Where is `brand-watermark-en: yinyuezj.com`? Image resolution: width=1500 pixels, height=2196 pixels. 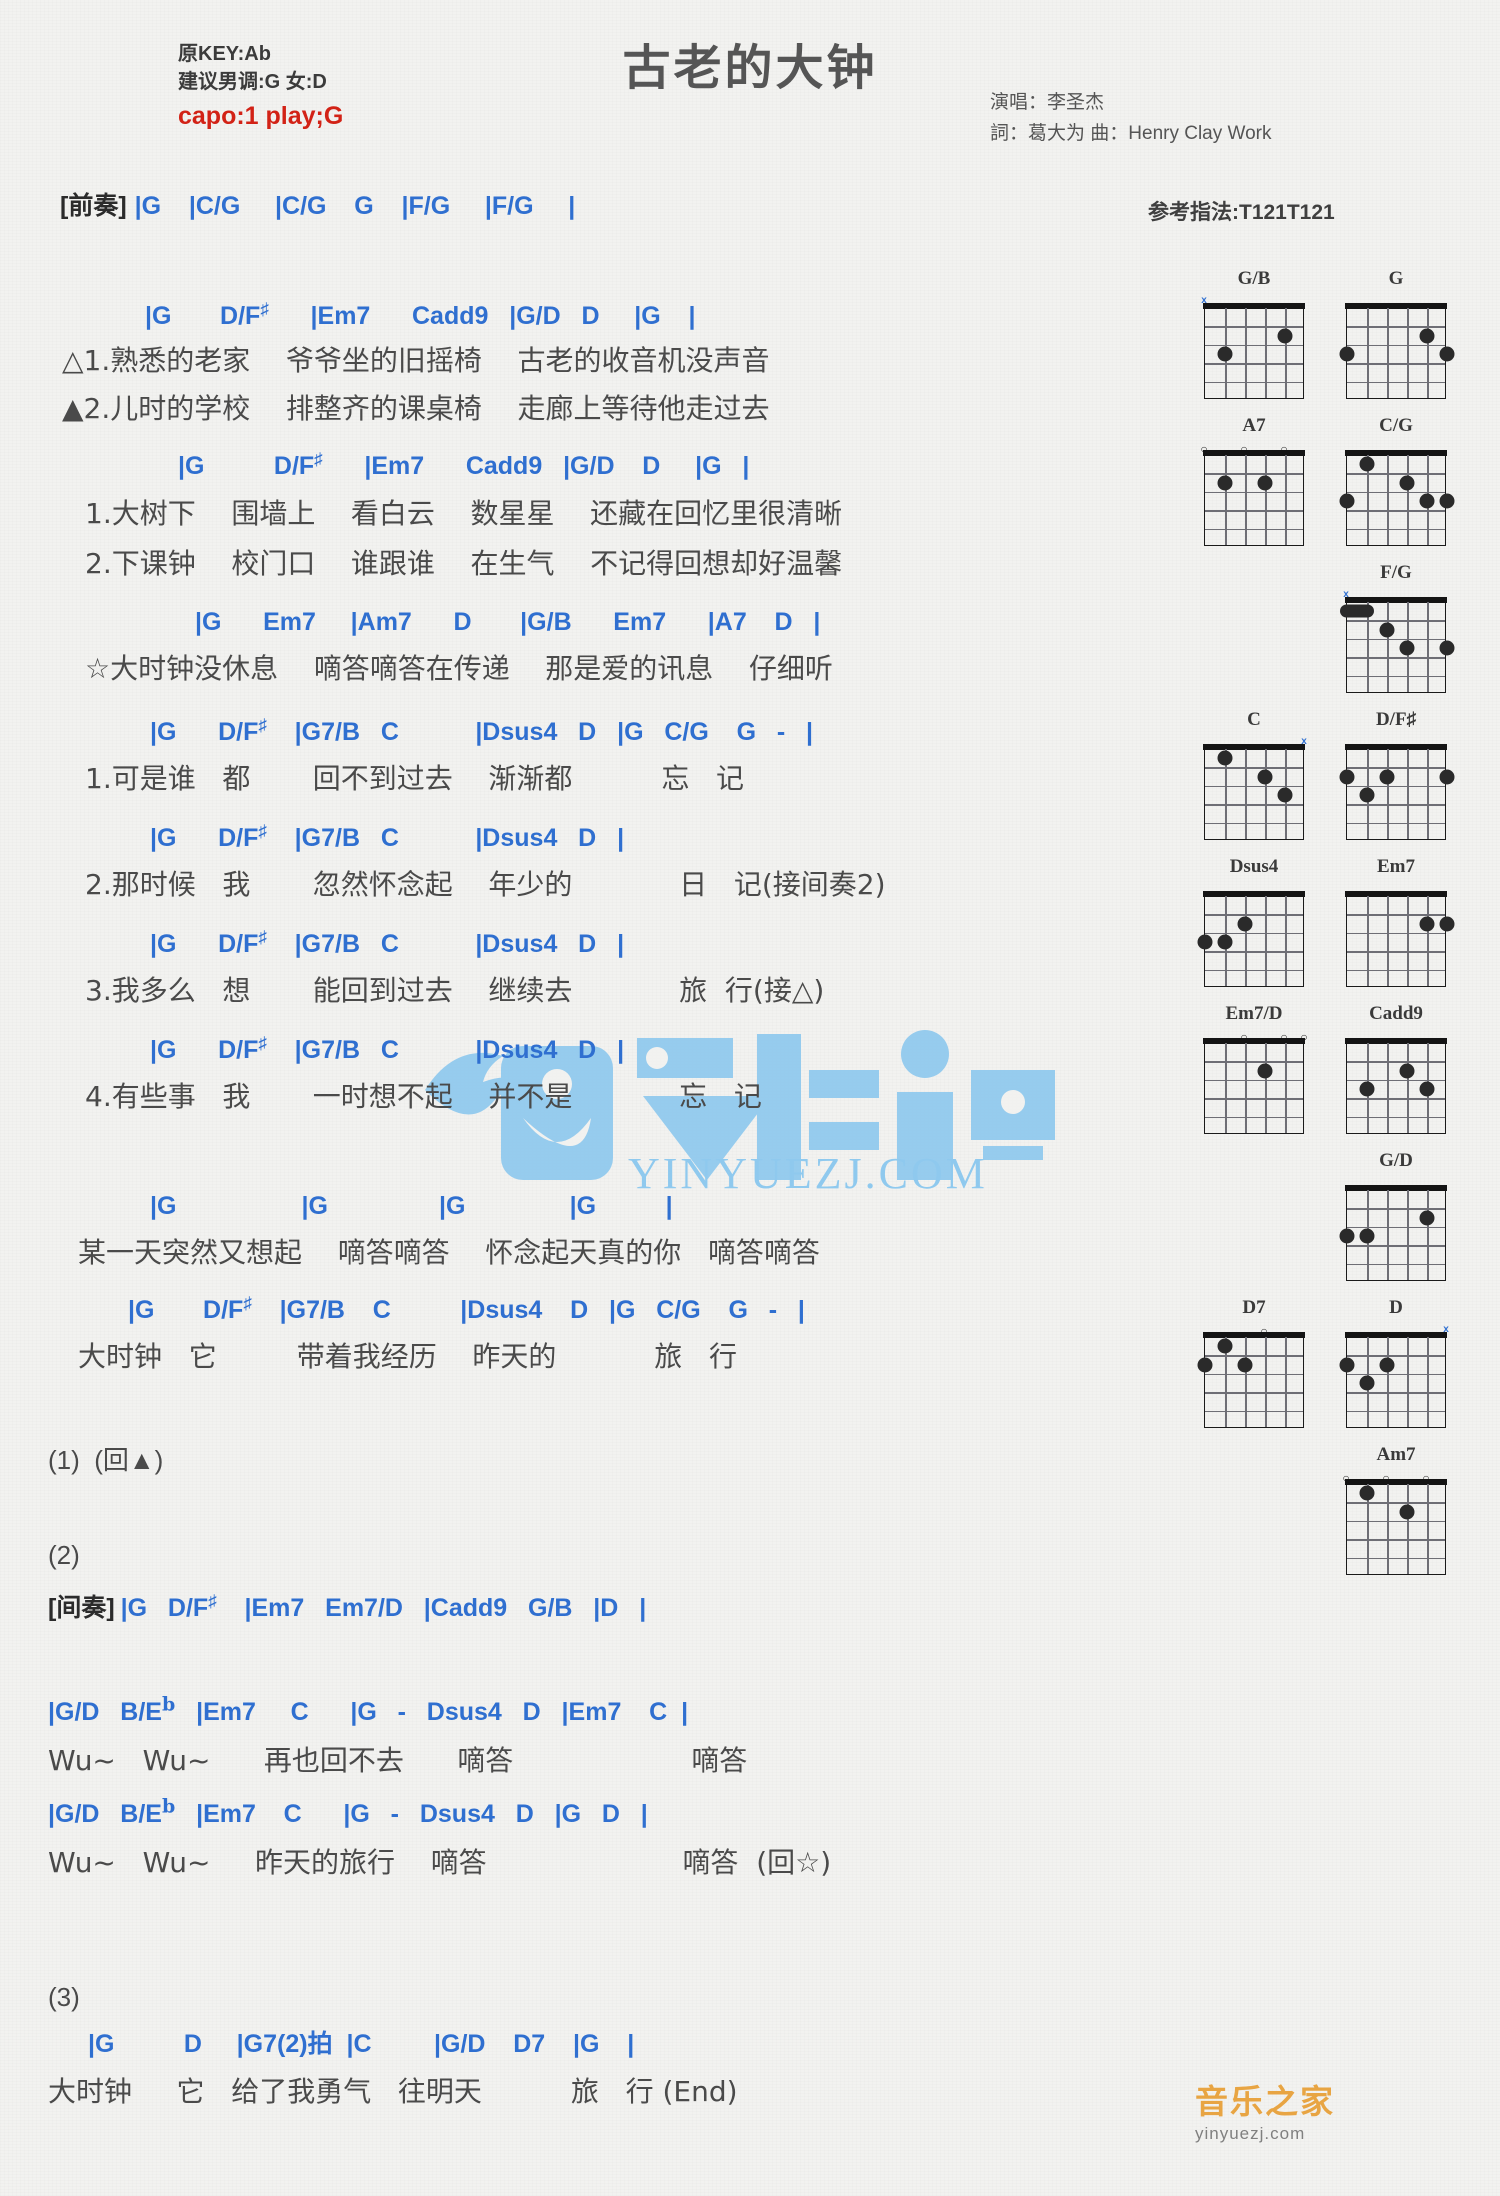 brand-watermark-en: yinyuezj.com is located at coordinates (1250, 2133).